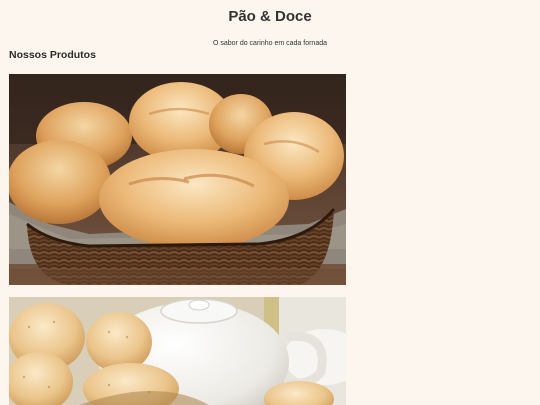  What do you see at coordinates (194, 199) in the screenshot?
I see `bread-loaf-front` at bounding box center [194, 199].